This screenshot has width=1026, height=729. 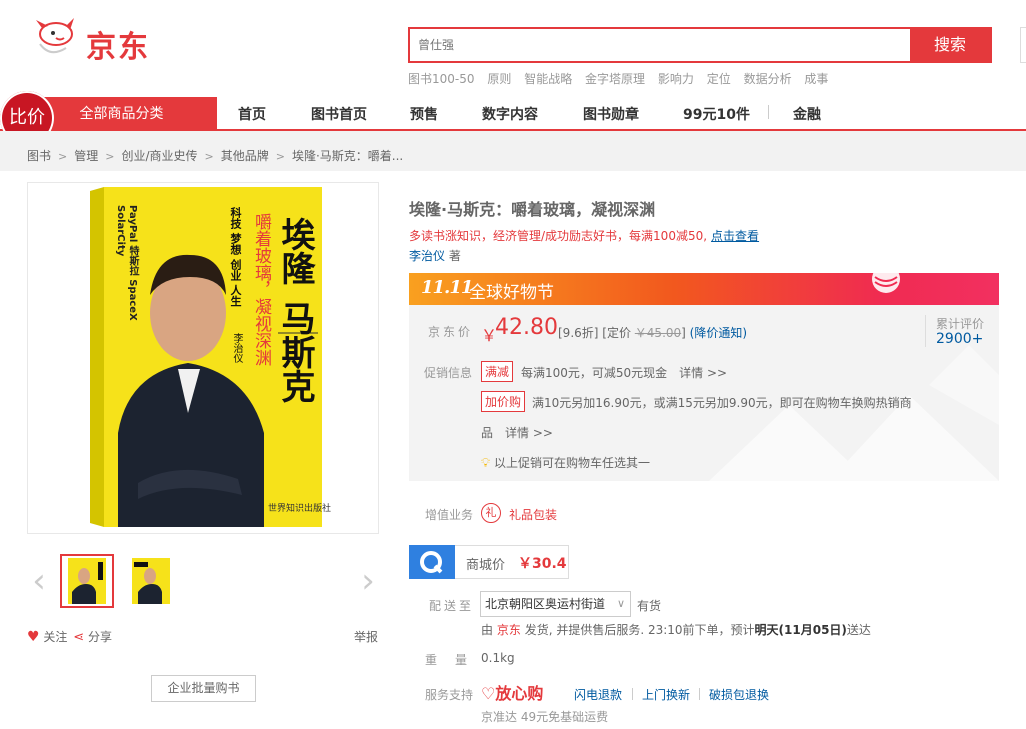 I want to click on banner-text: 全球好物节, so click(x=511, y=293).